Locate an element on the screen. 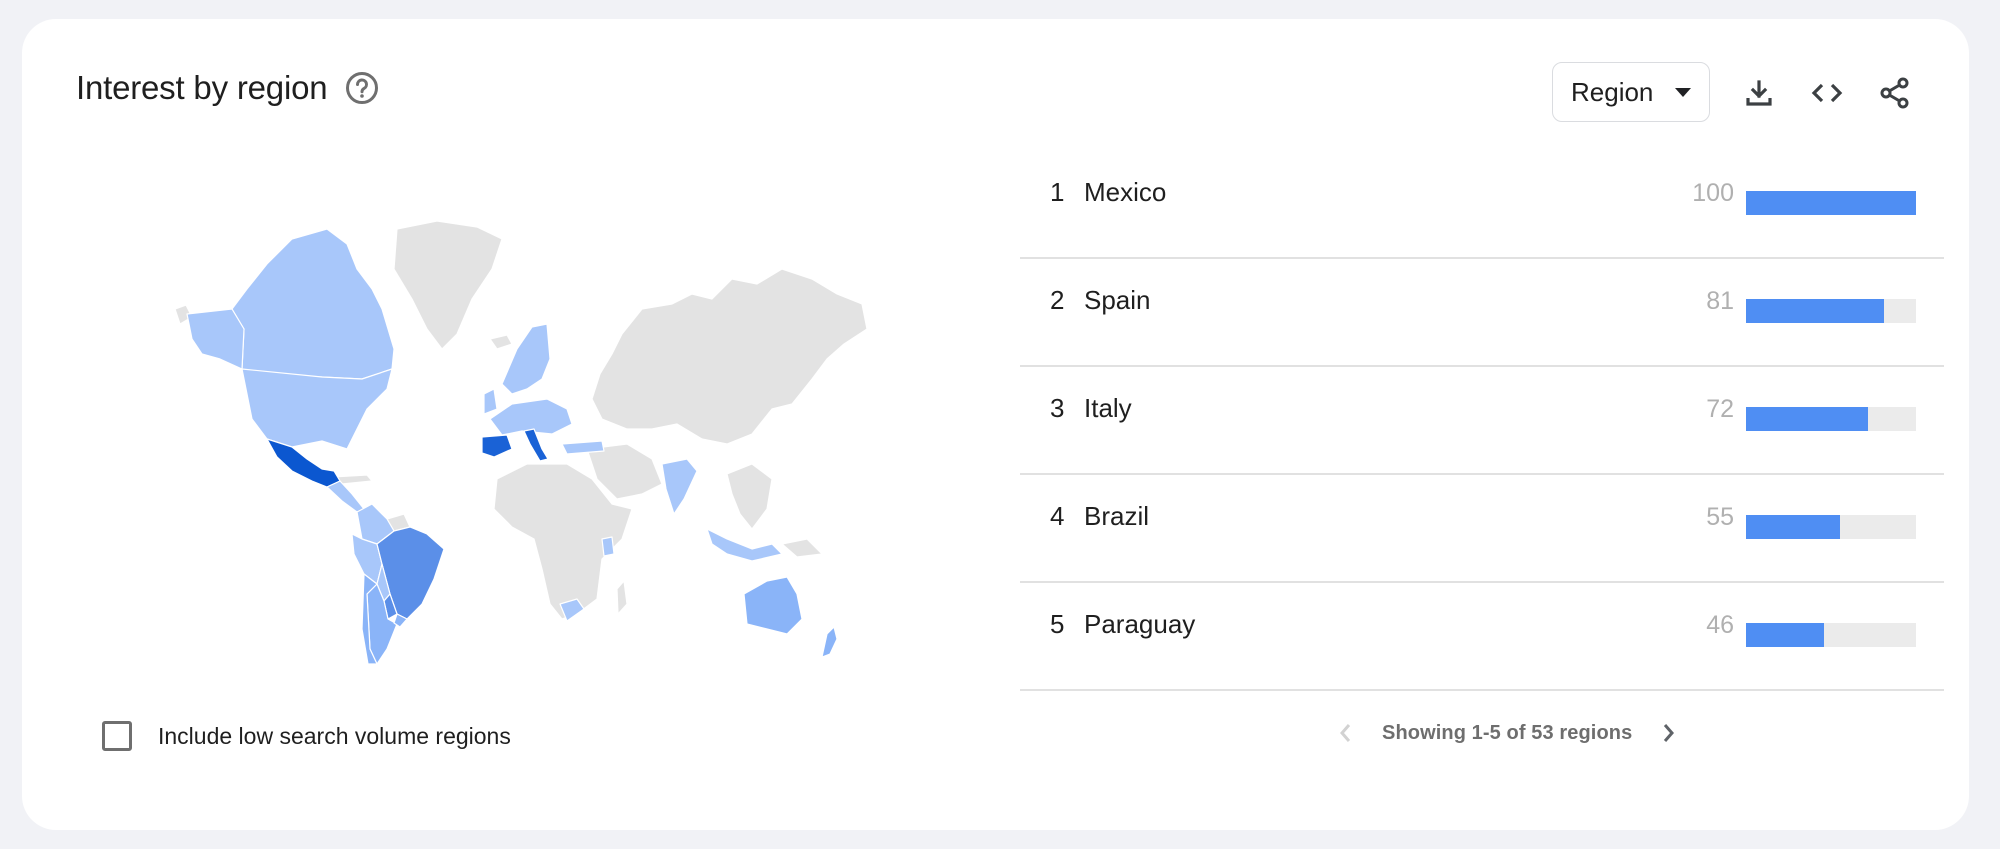 Image resolution: width=2000 pixels, height=849 pixels. resolution-select: Region is located at coordinates (1631, 92).